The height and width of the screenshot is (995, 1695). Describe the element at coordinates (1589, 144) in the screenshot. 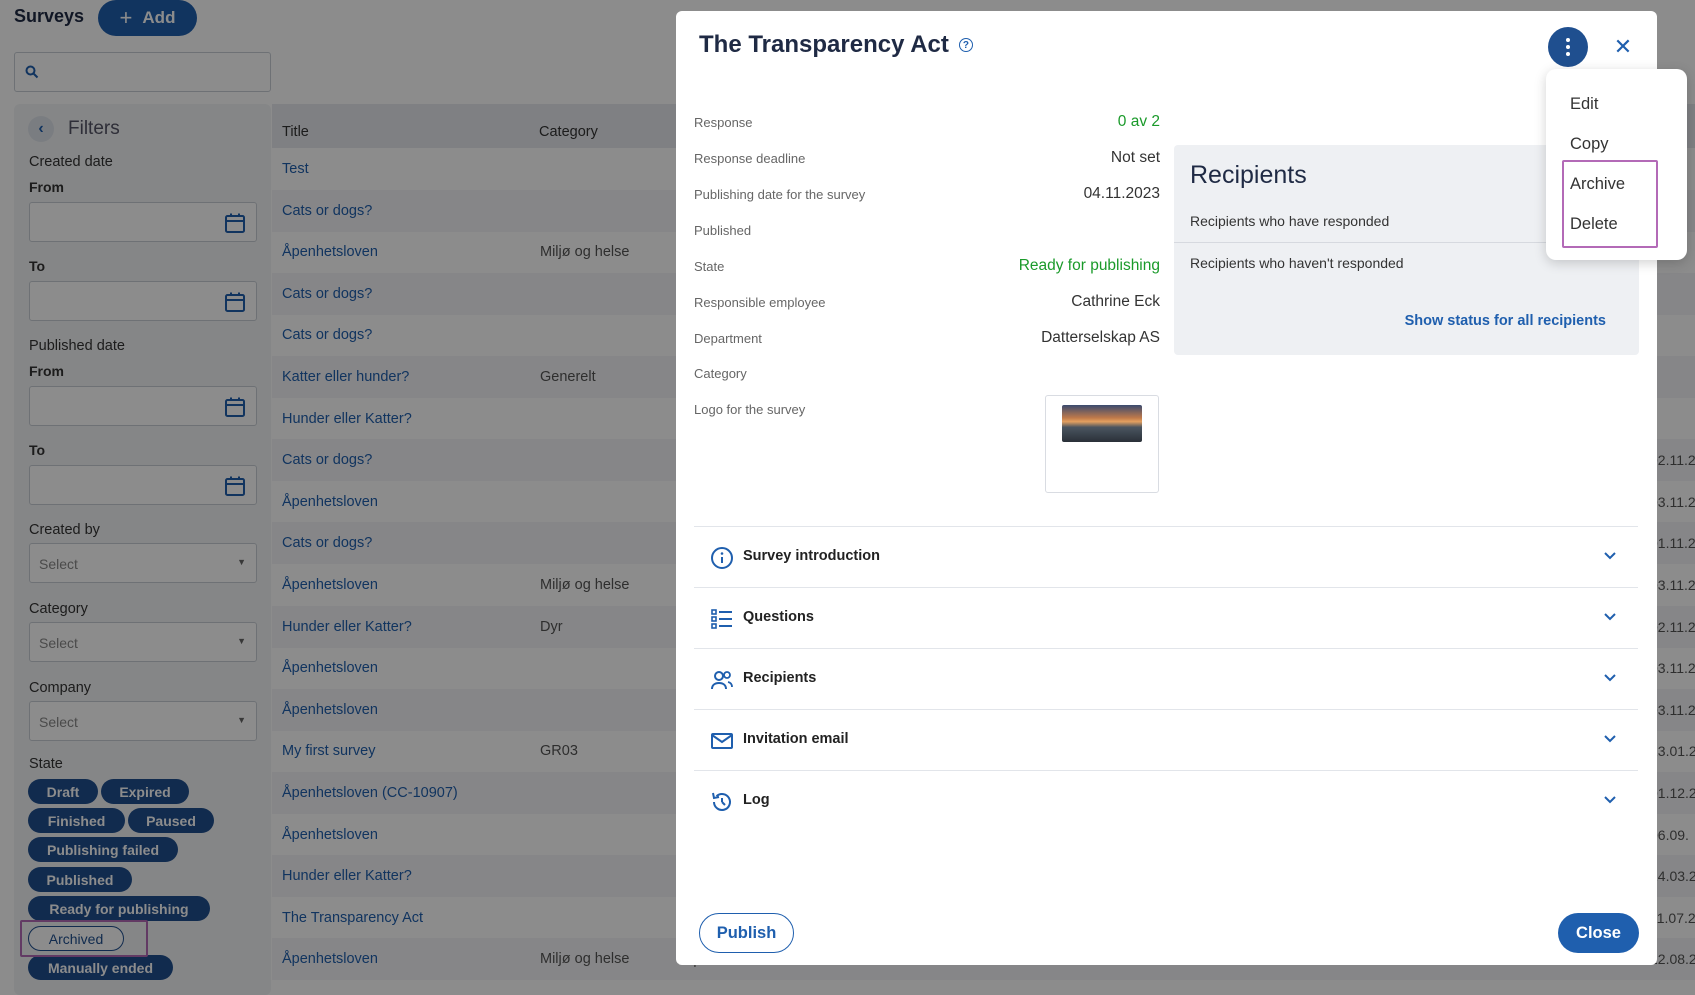

I see `menu-item-copy: Copy` at that location.